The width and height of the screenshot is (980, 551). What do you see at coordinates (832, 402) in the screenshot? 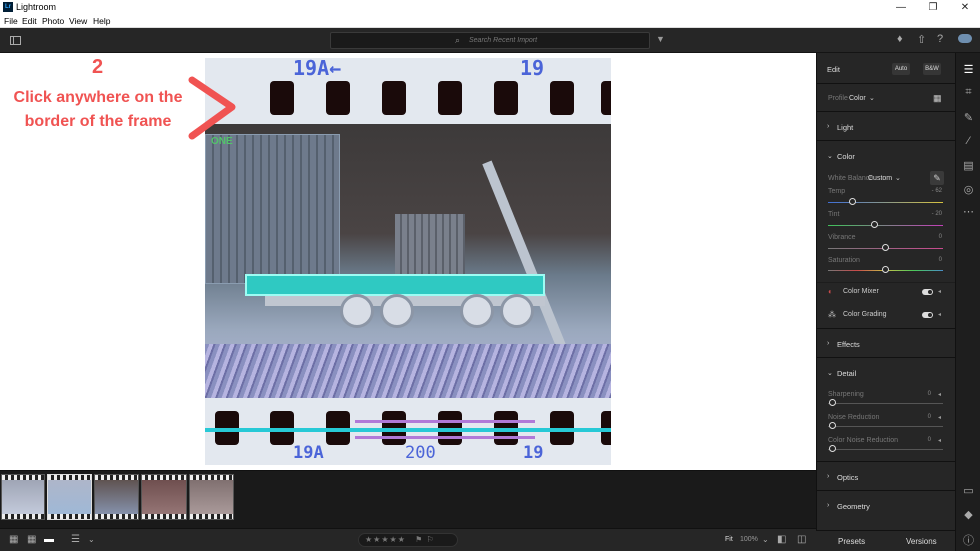
I see `sharpening-slider-thumb` at bounding box center [832, 402].